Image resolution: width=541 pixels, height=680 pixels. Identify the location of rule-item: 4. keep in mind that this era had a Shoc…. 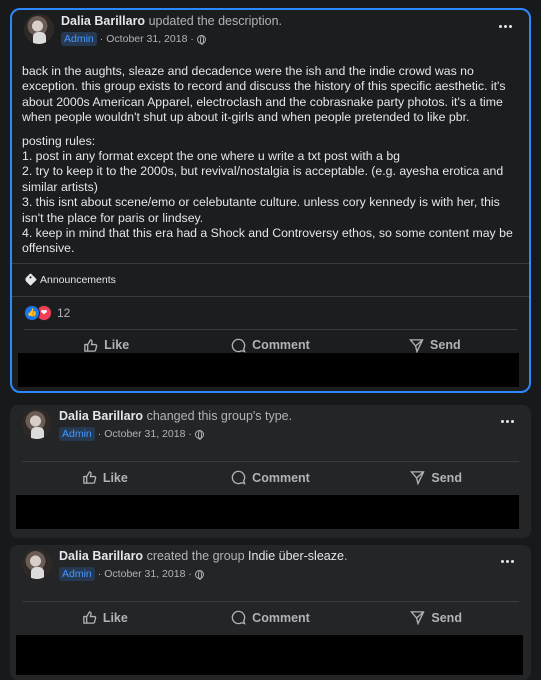
(267, 241).